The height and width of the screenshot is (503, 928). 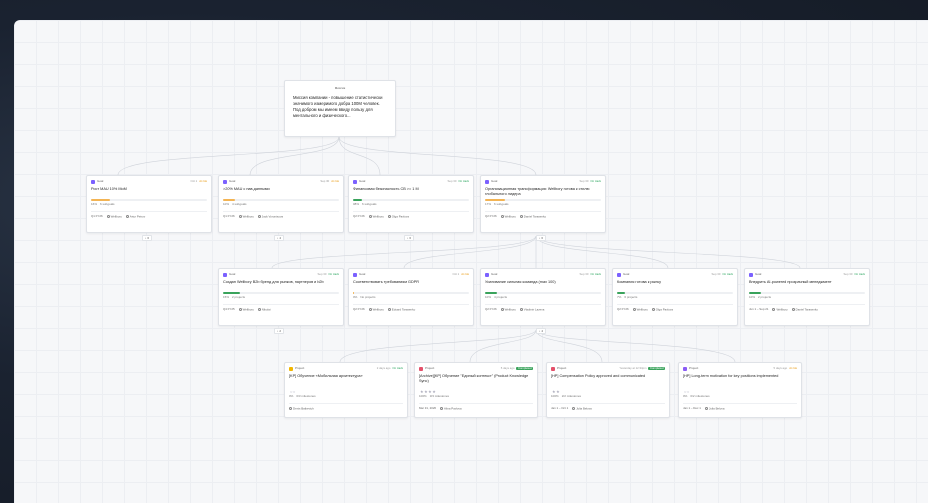 I want to click on progress-meta: 100% 3/3 milestones, so click(x=476, y=396).